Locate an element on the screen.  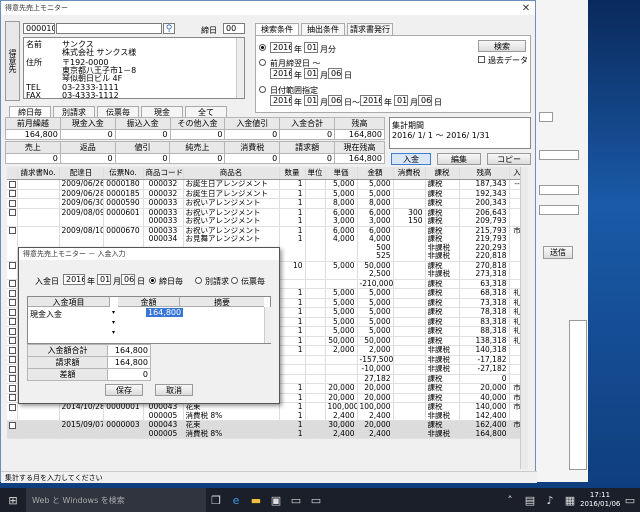
radio-per-slip is located at coordinates (234, 280).